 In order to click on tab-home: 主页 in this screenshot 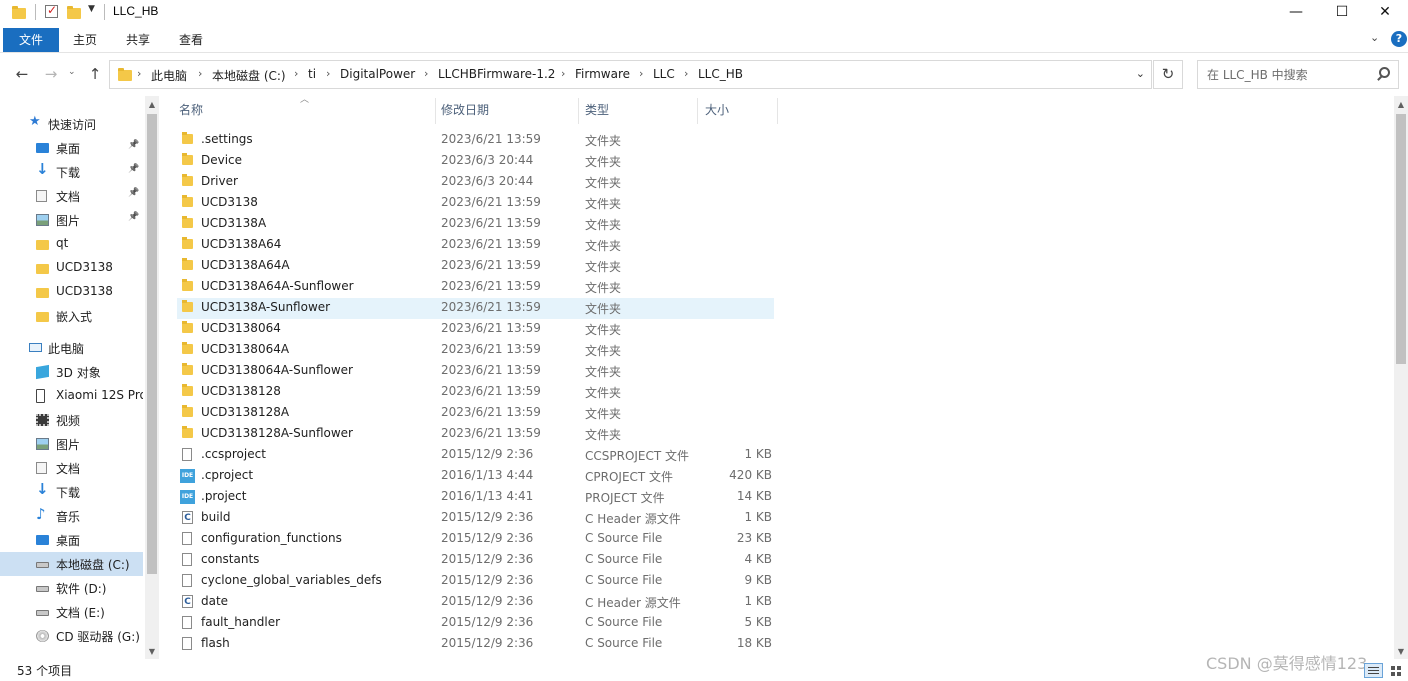, I will do `click(85, 40)`.